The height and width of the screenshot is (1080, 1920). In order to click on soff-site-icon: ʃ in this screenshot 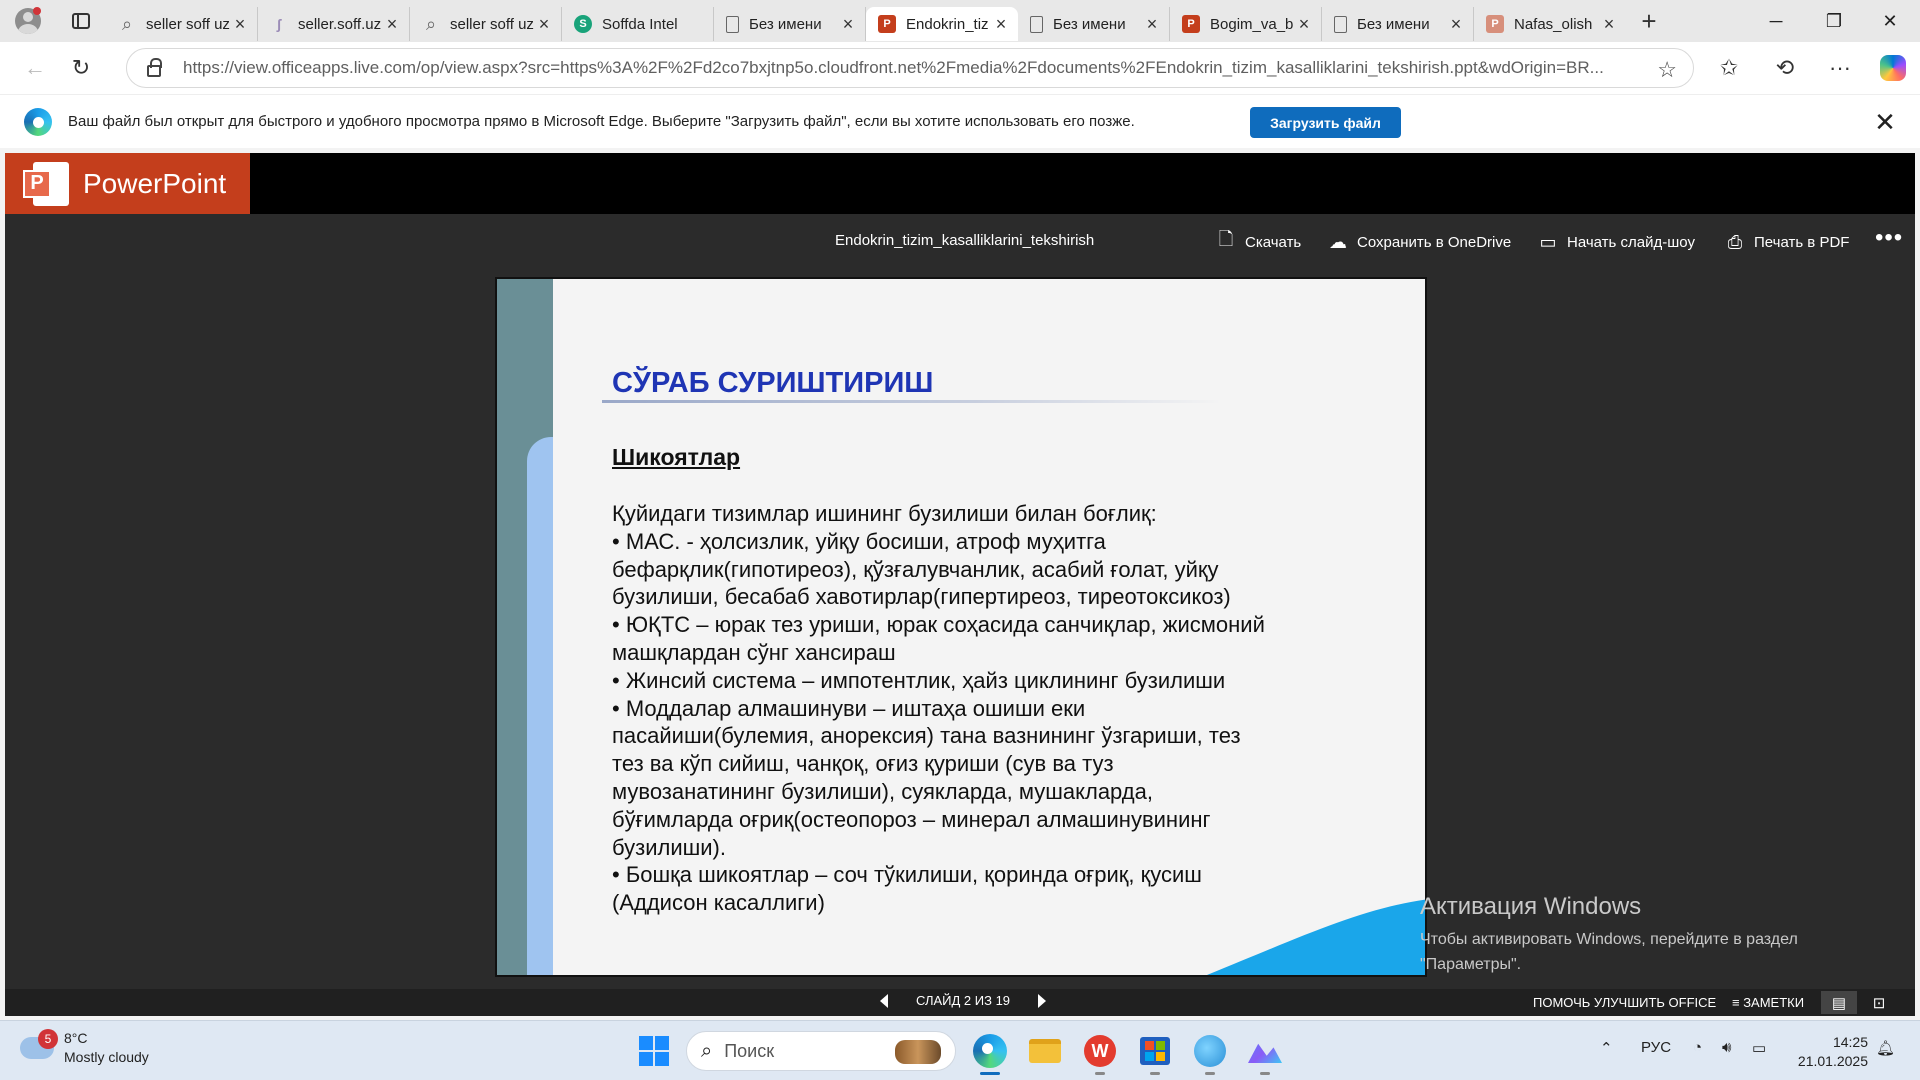, I will do `click(279, 24)`.